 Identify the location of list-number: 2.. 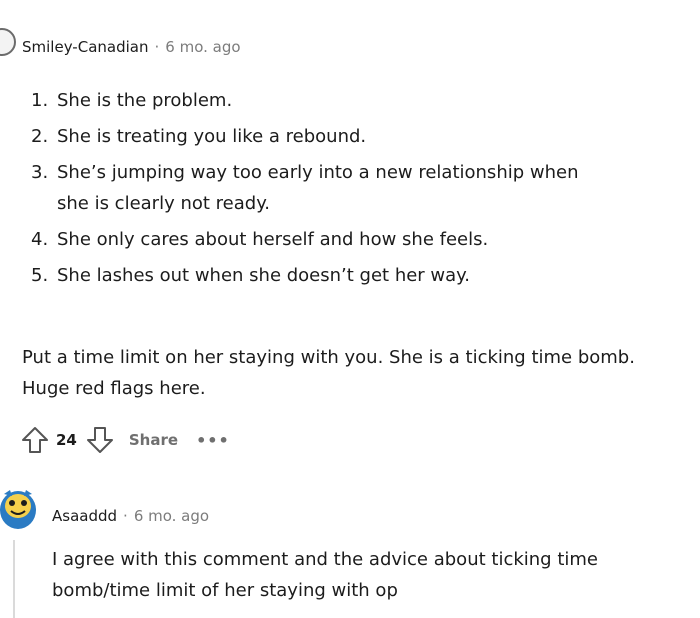
(40, 136).